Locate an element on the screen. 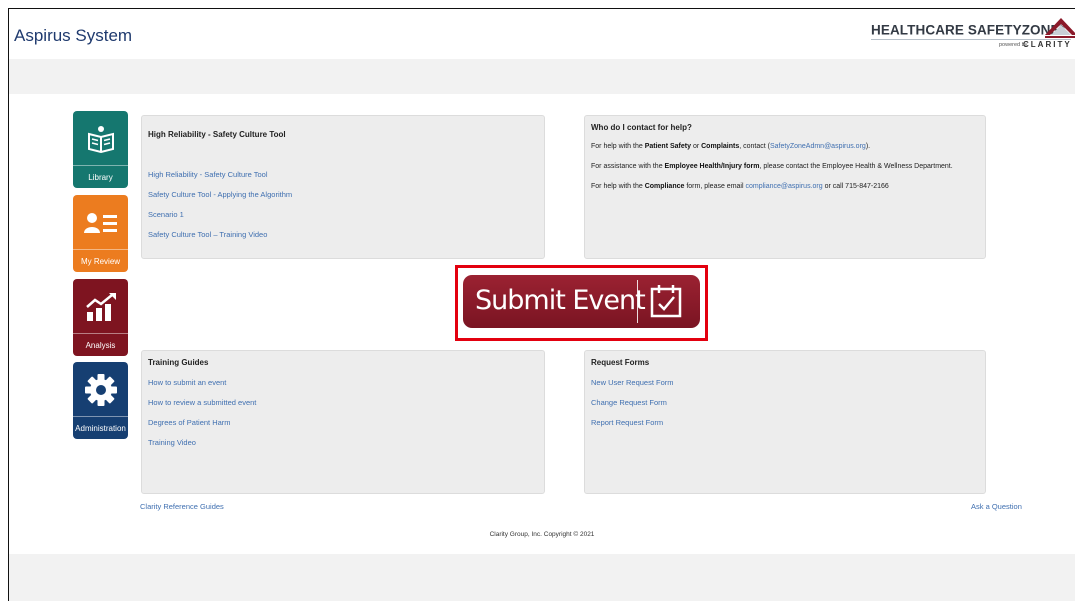  panel-title: High Reliability - Safety Culture Tool is located at coordinates (217, 134).